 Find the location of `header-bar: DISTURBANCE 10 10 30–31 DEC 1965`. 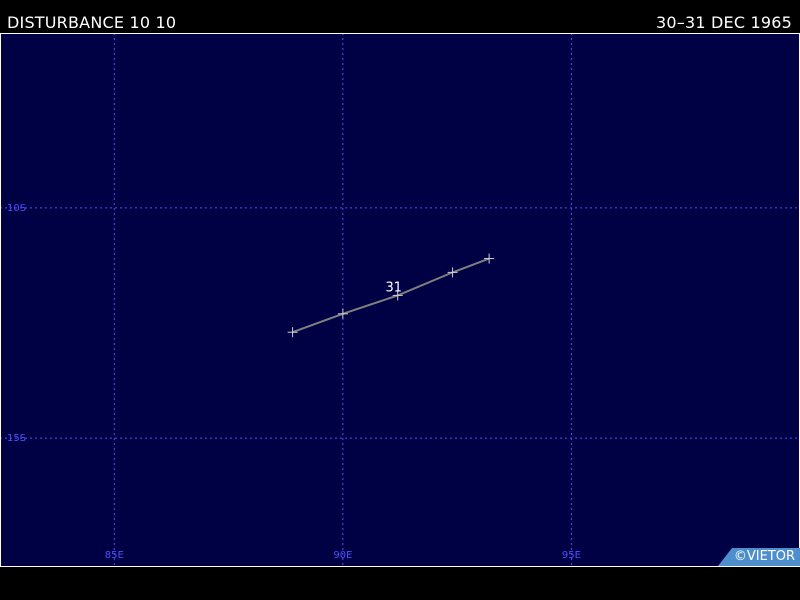

header-bar: DISTURBANCE 10 10 30–31 DEC 1965 is located at coordinates (400, 17).